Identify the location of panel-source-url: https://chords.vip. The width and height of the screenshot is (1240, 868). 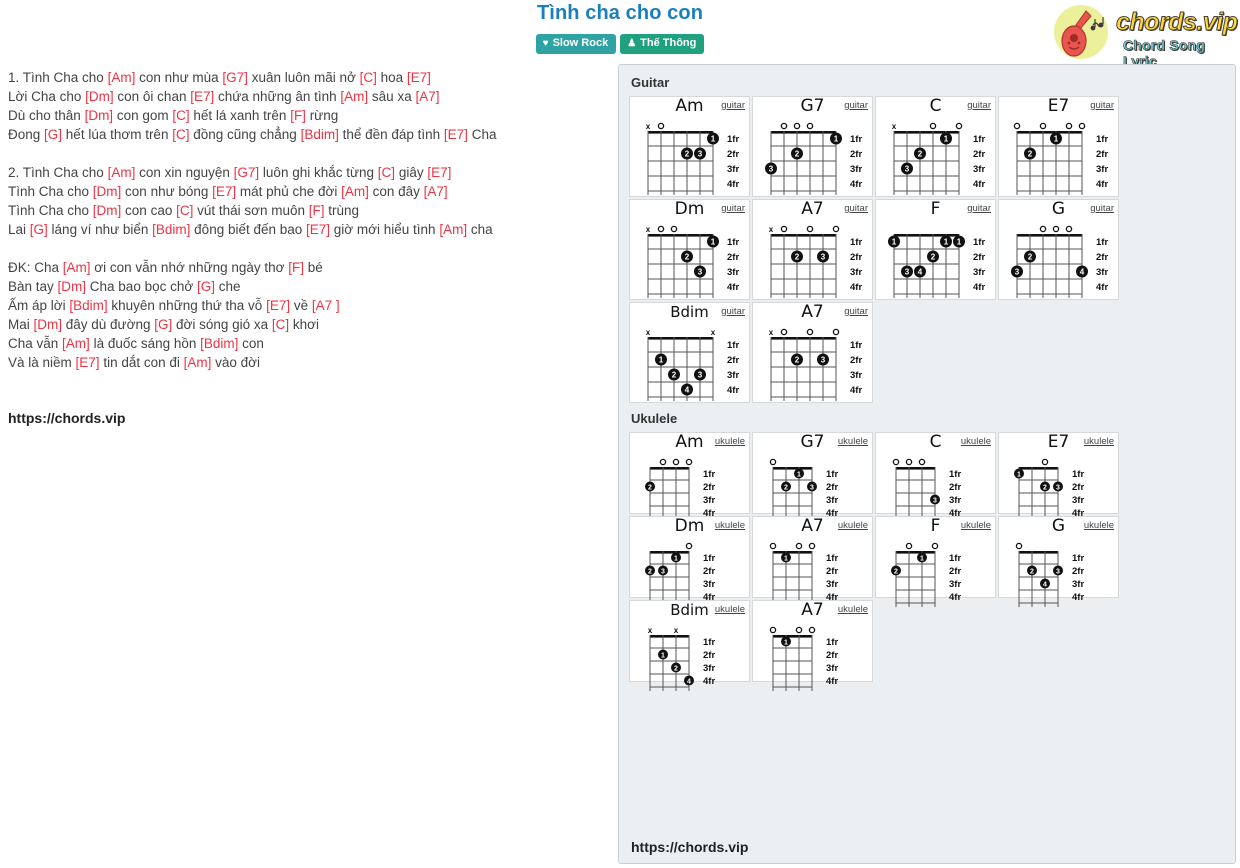
(689, 847).